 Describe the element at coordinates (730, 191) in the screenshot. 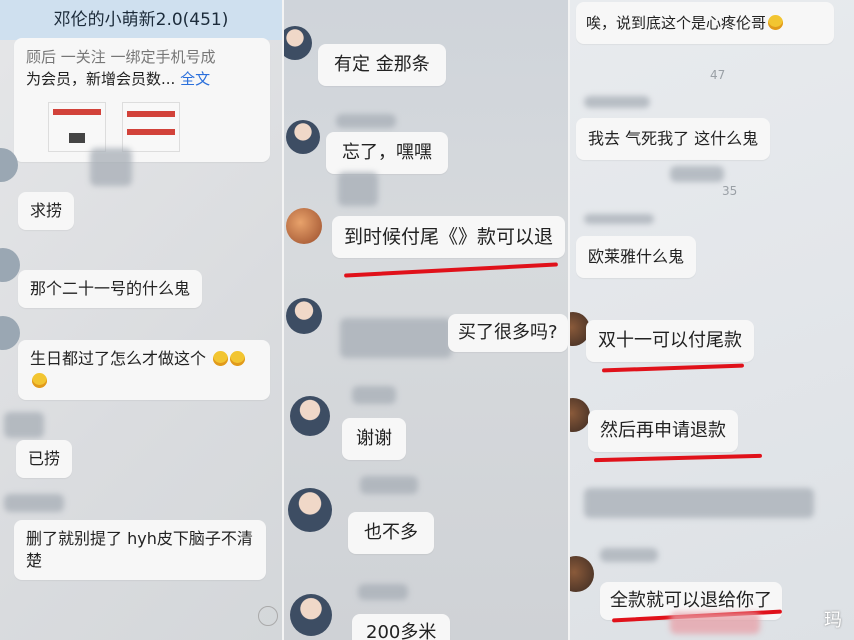

I see `timestamp: 35` at that location.